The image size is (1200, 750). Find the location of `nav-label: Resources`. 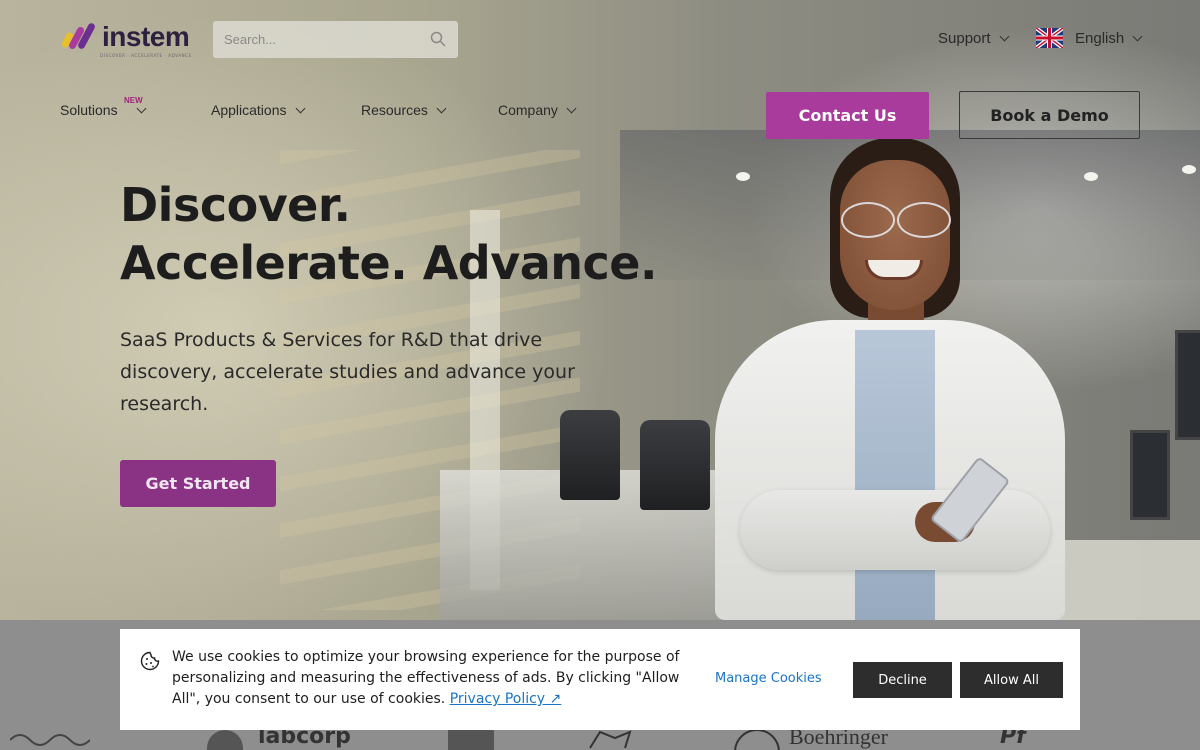

nav-label: Resources is located at coordinates (394, 110).